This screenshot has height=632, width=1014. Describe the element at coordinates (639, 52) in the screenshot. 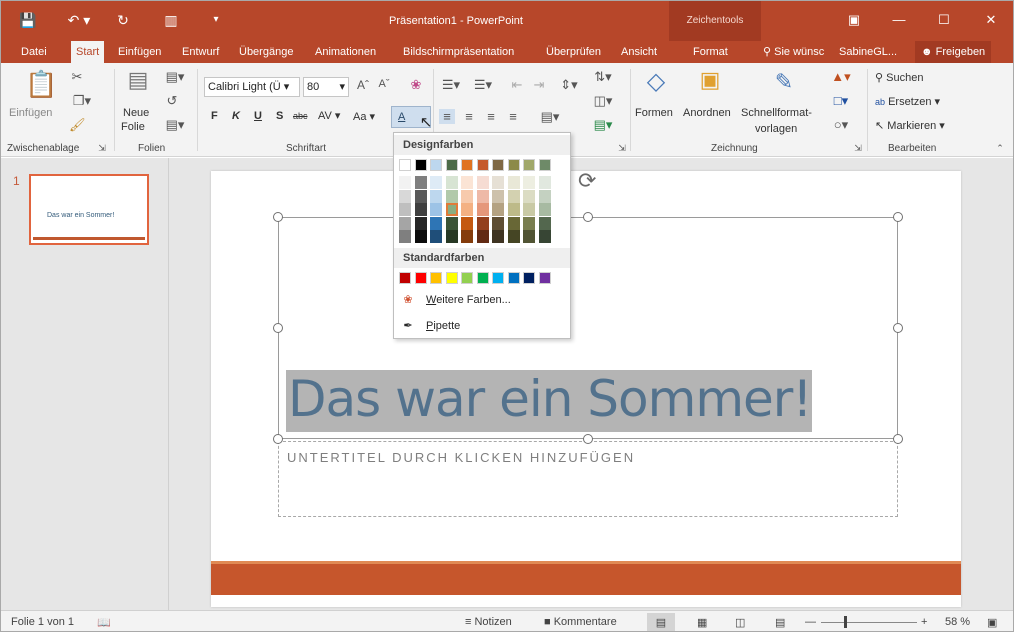

I see `tab-ansicht: Ansicht` at that location.